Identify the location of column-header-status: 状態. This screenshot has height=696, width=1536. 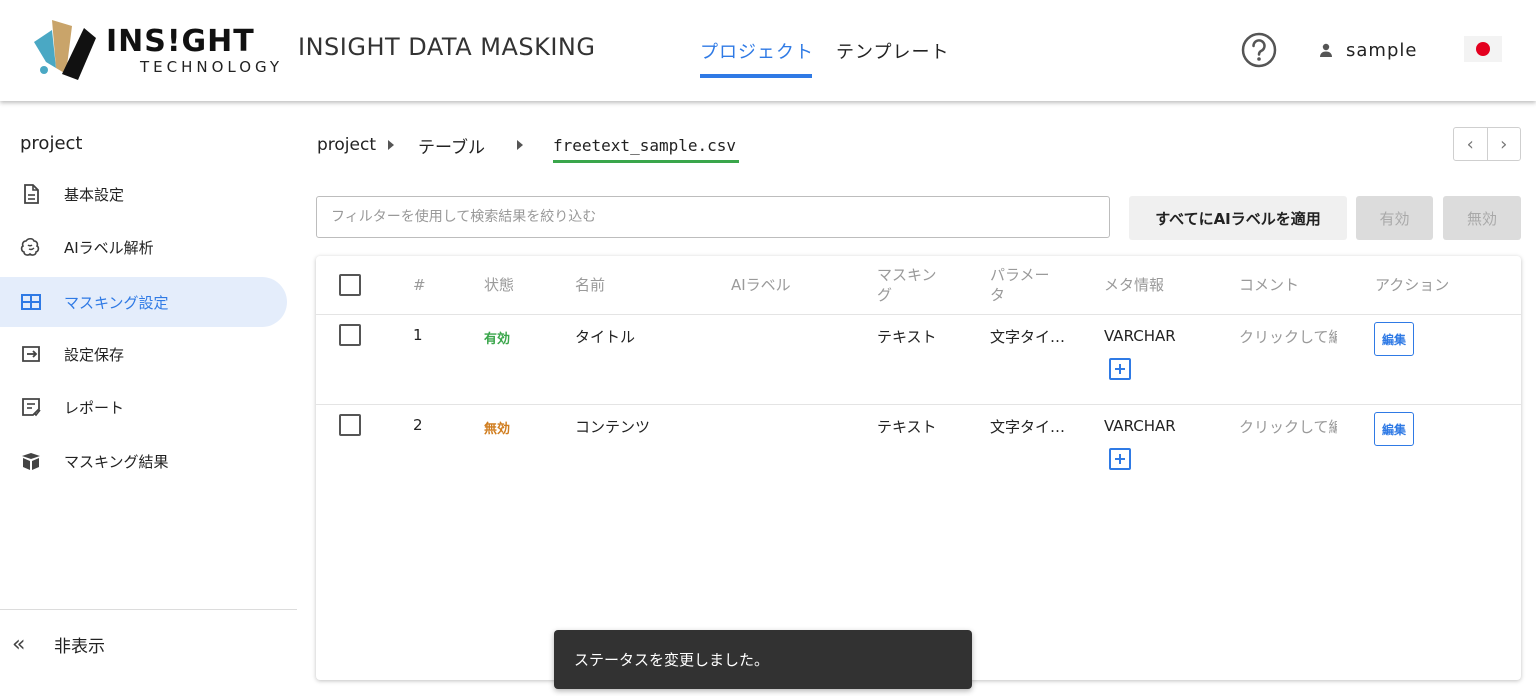
(499, 285).